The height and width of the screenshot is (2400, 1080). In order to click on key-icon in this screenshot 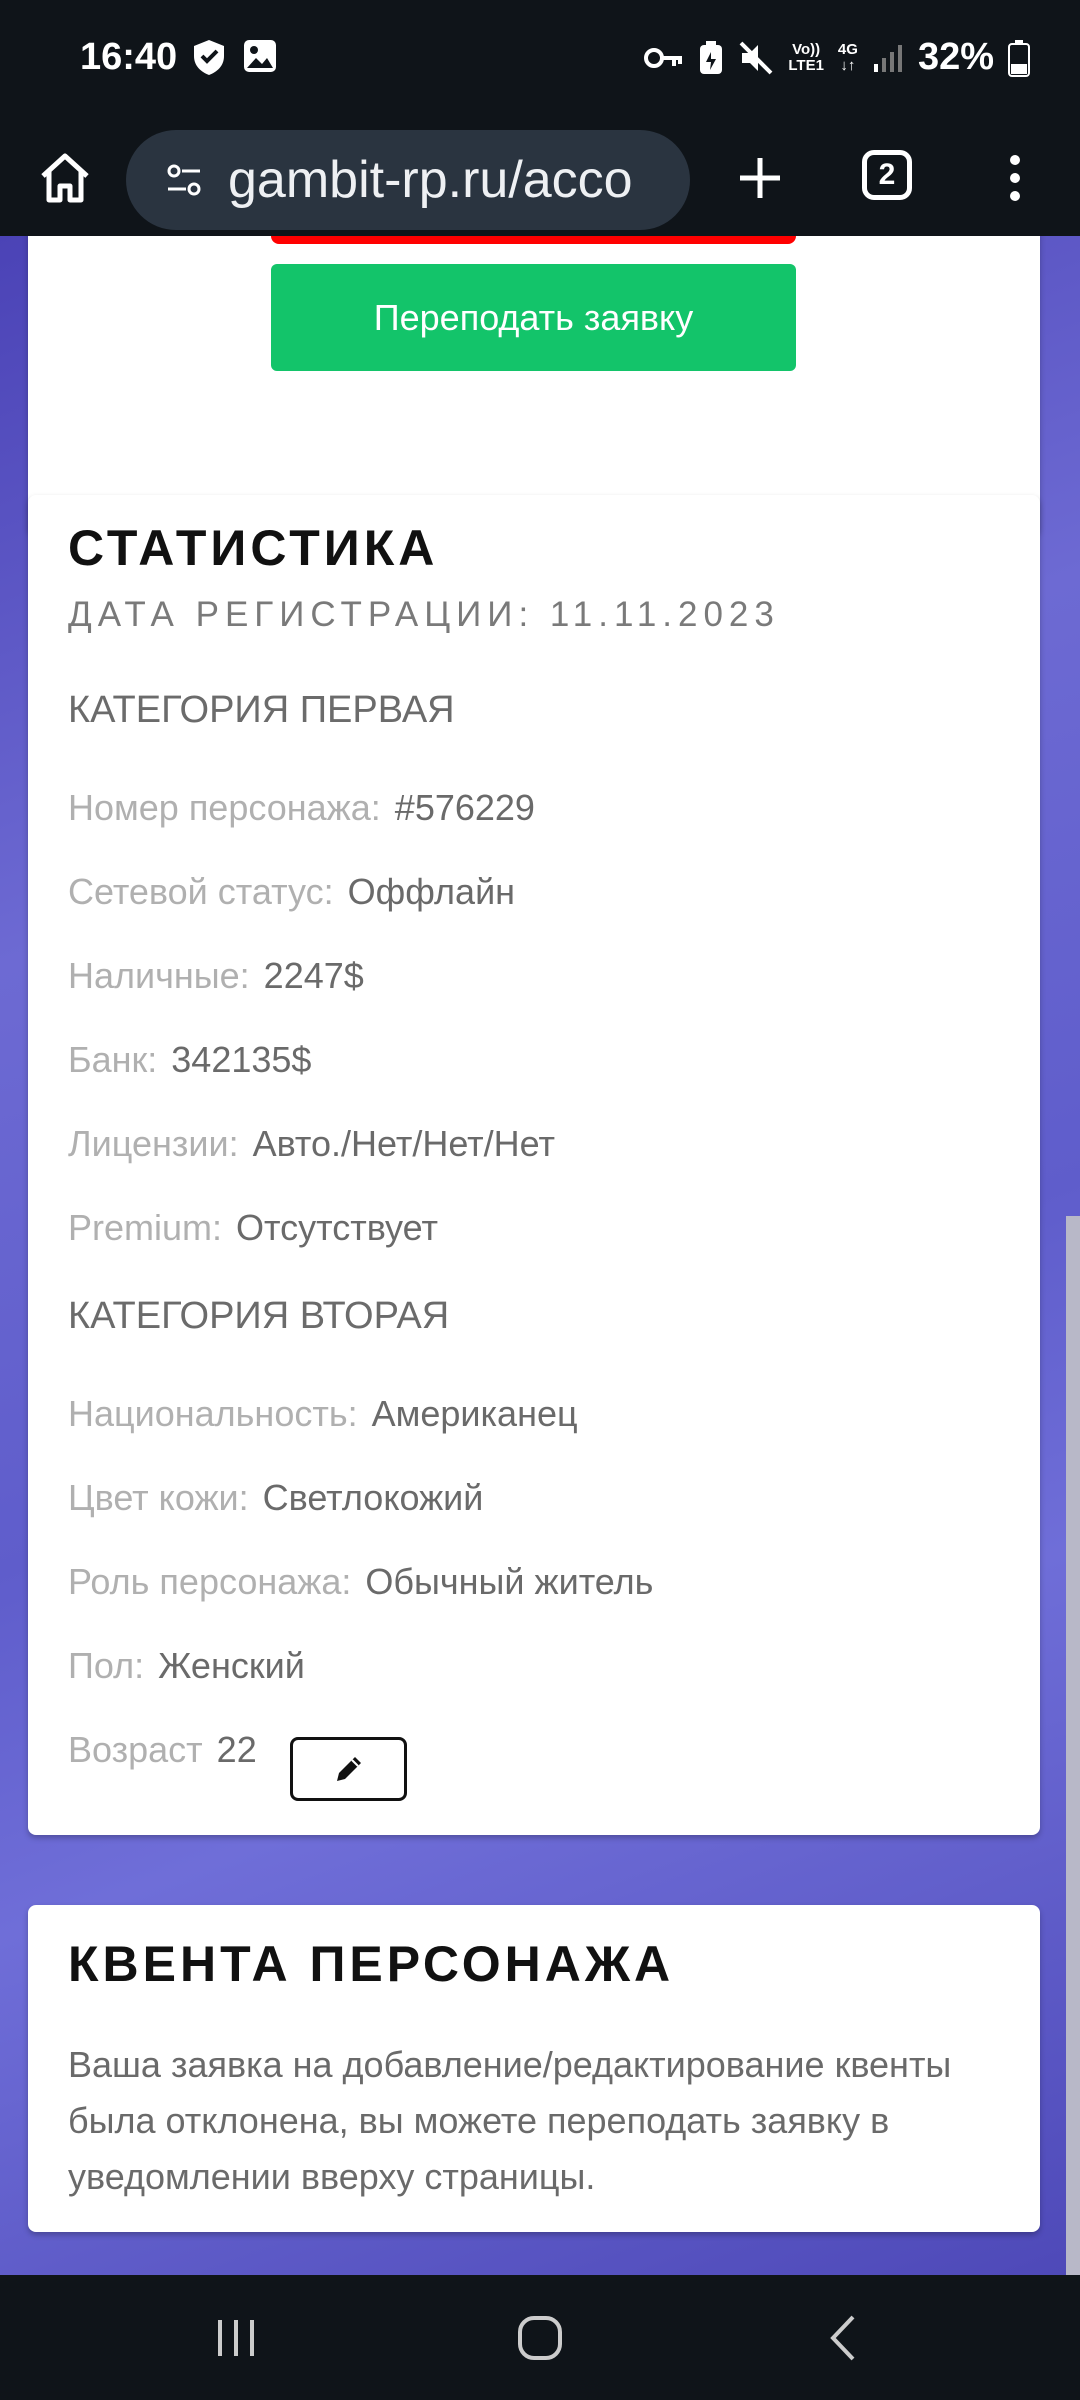, I will do `click(663, 57)`.